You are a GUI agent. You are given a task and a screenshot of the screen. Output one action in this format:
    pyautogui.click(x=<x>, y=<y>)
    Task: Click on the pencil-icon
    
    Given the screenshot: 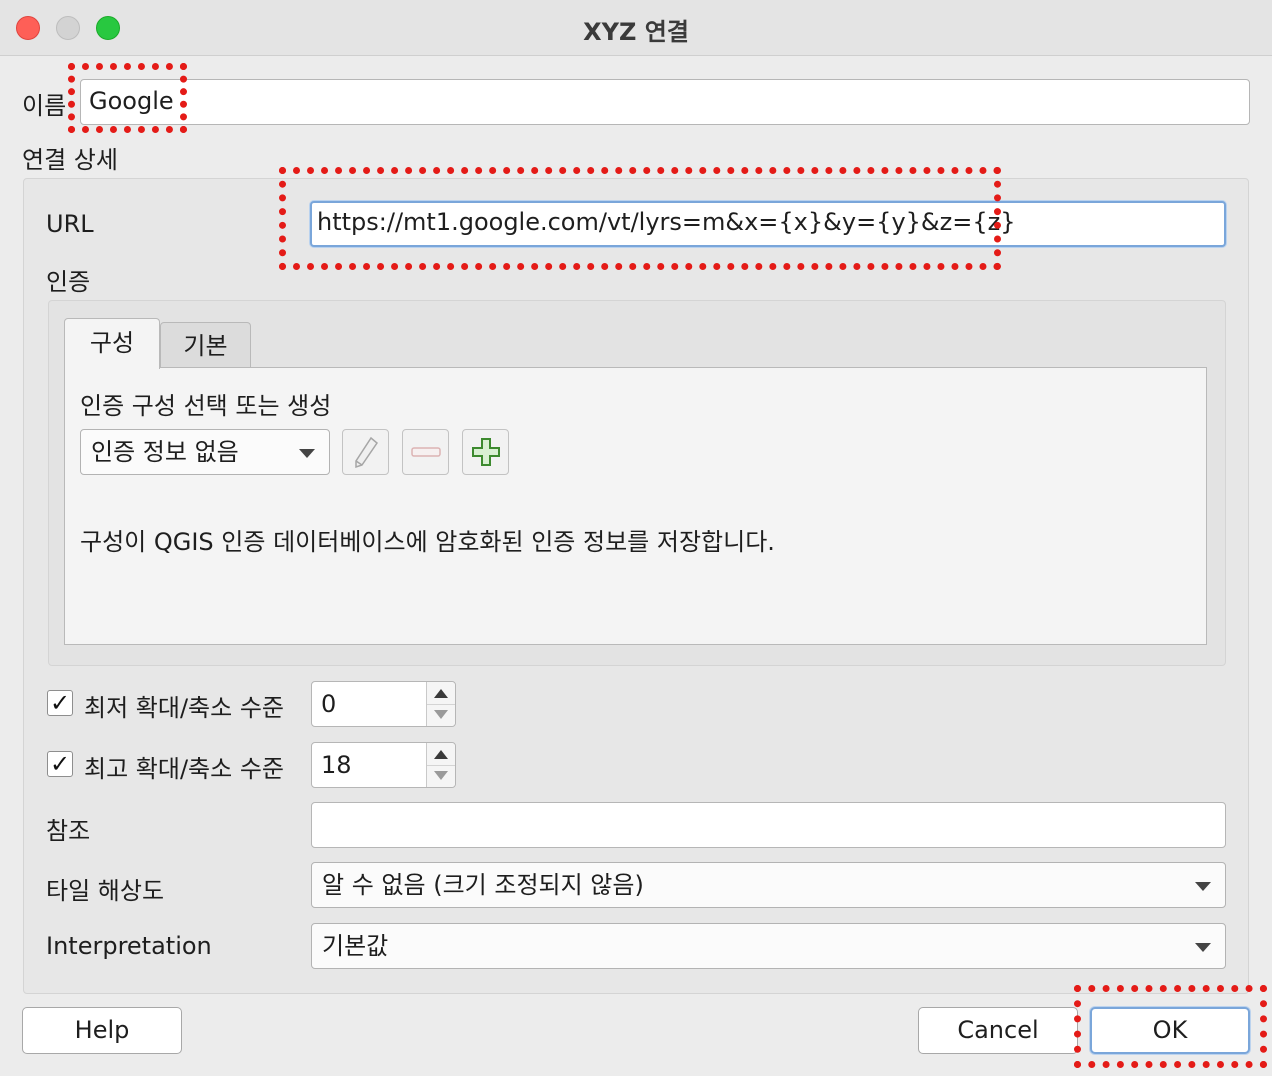 What is the action you would take?
    pyautogui.click(x=366, y=452)
    